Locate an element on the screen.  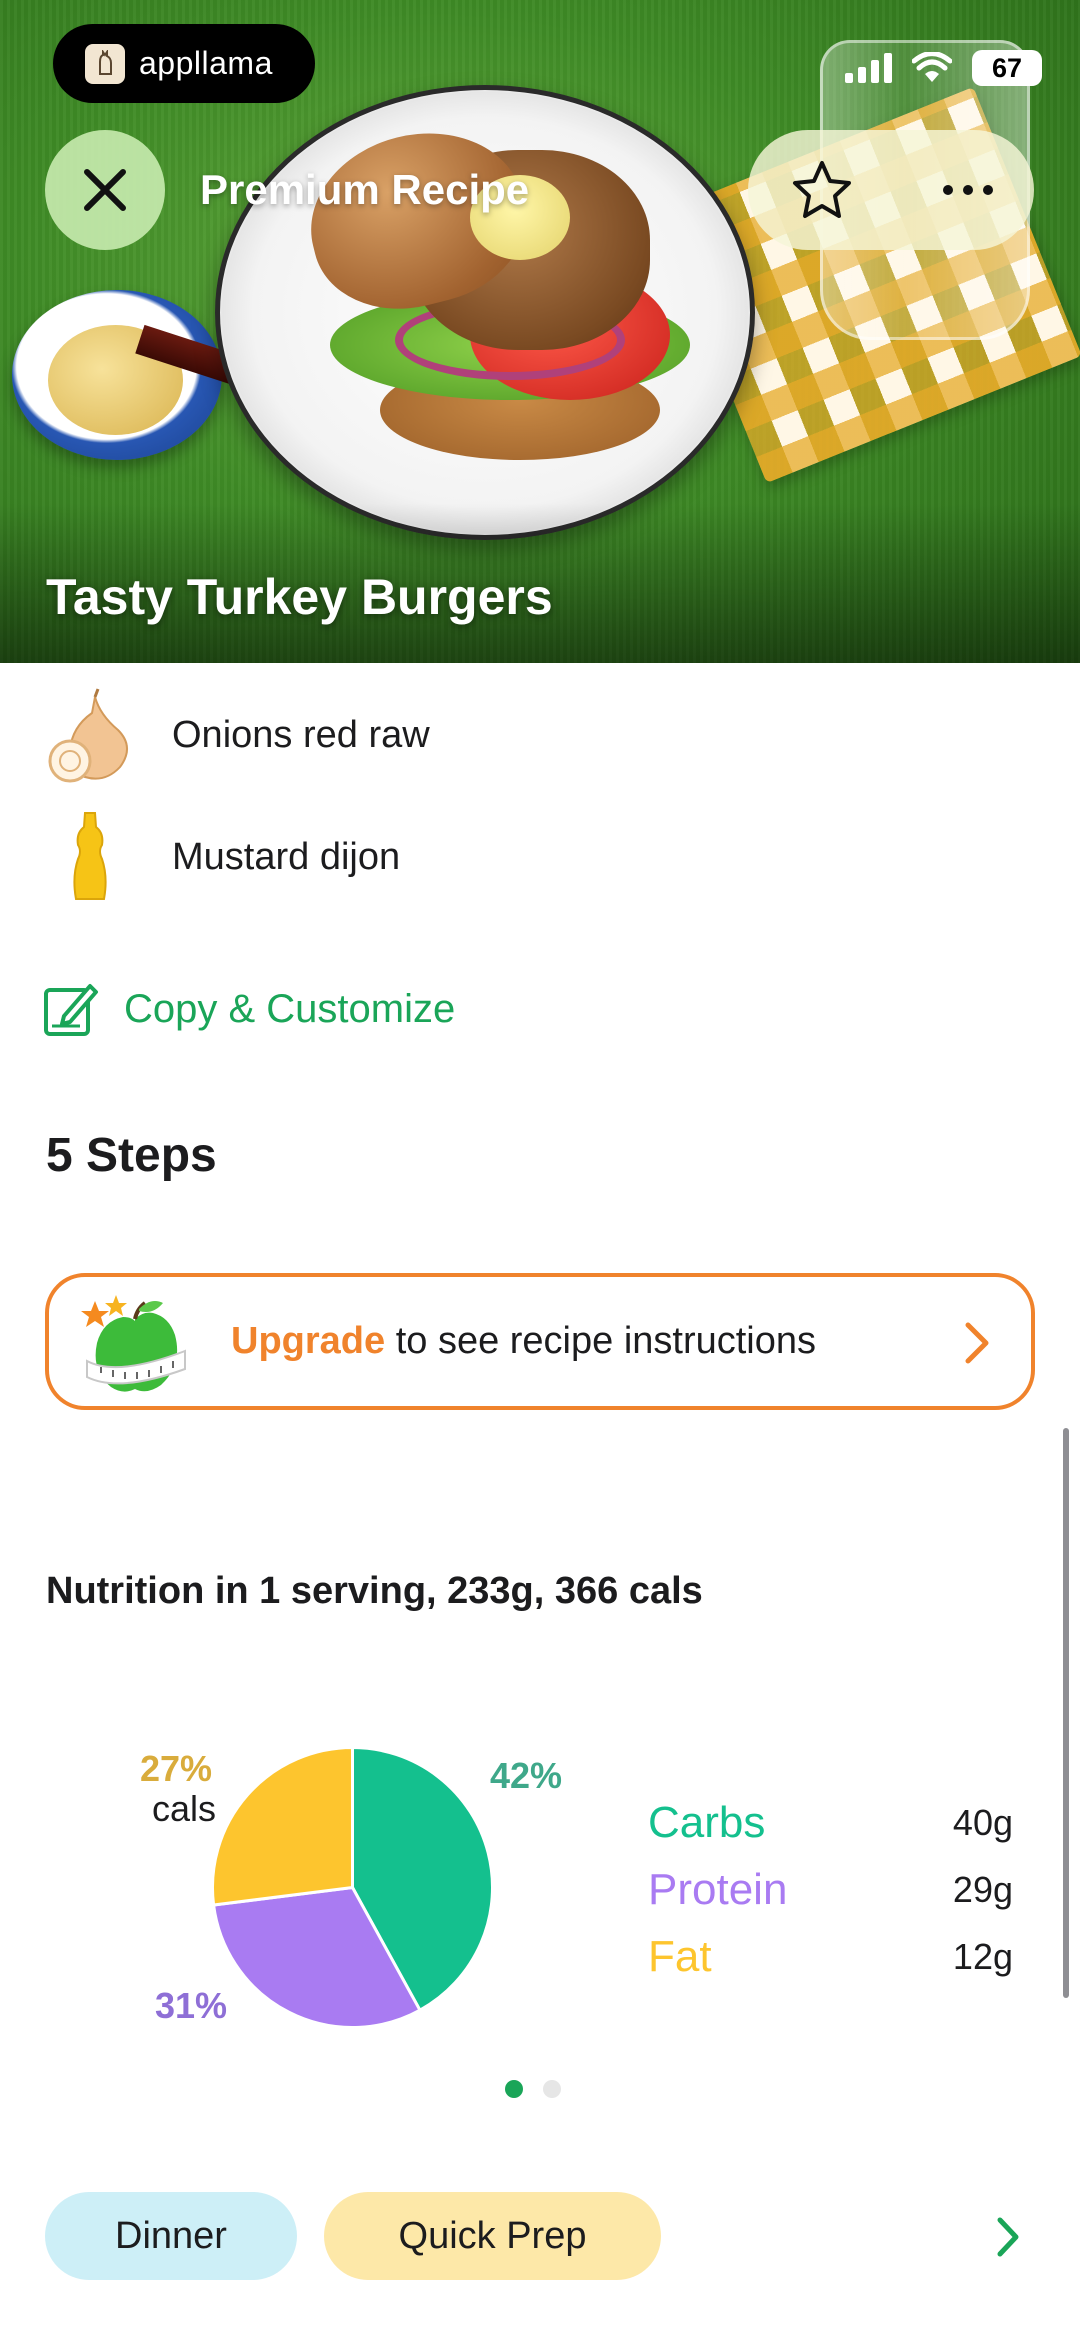
page-dot-active is located at coordinates (514, 2089).